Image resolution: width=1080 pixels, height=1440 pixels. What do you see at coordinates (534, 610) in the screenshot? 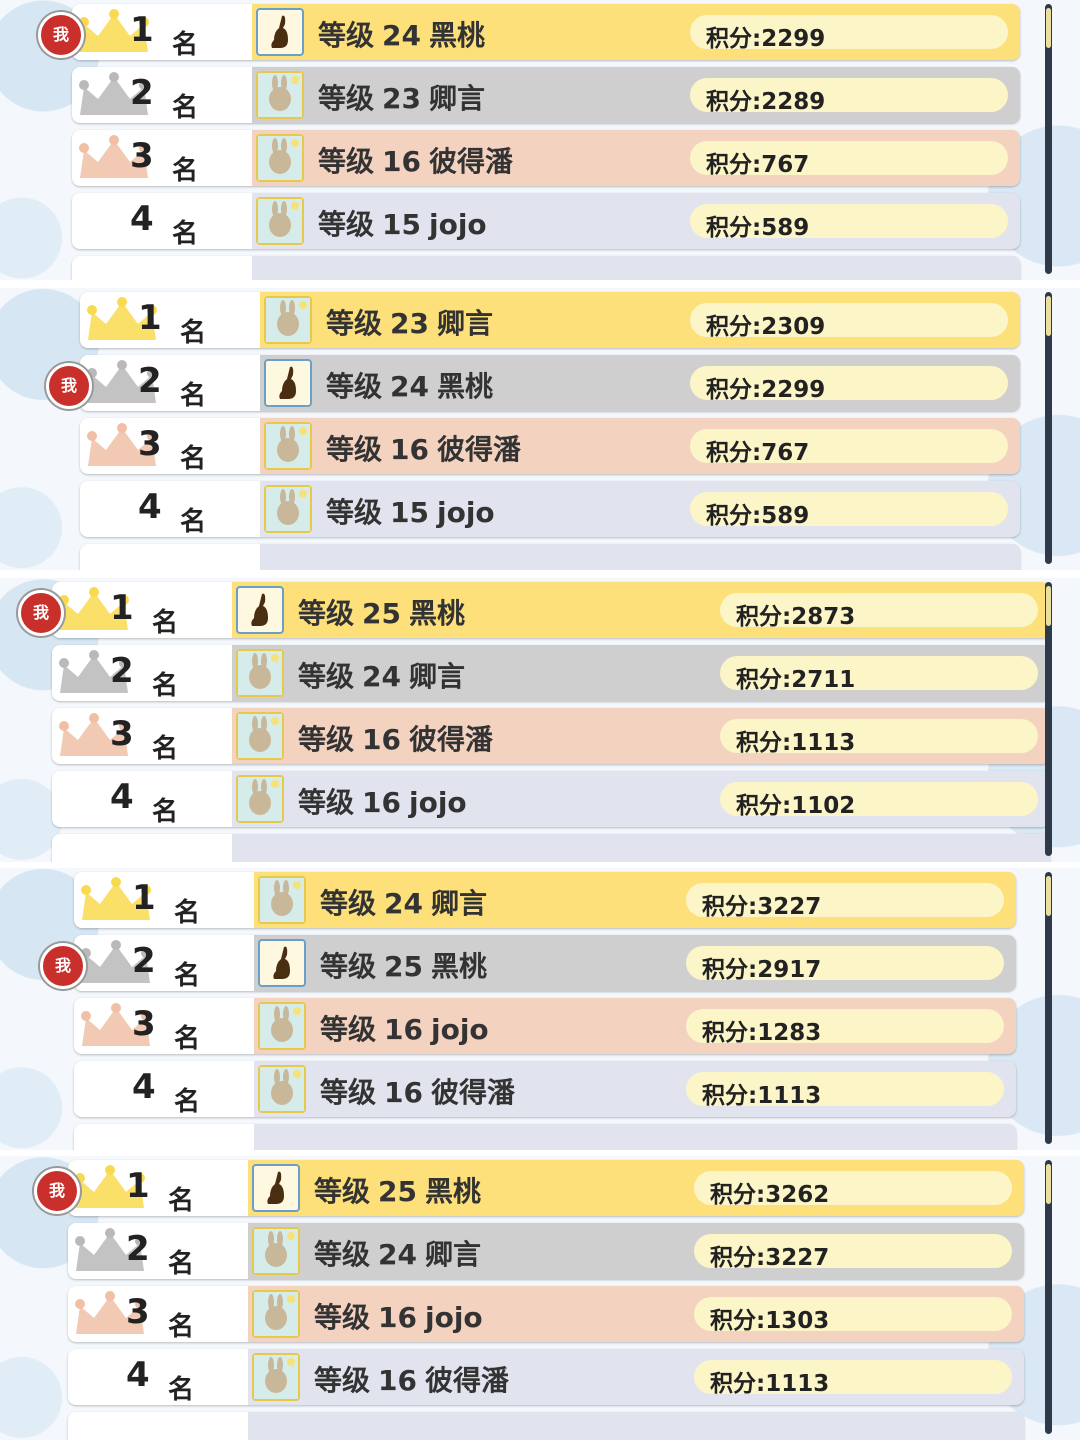
I see `leaderboard-row: 1 名我等级 25 黑桃 积分:2873` at bounding box center [534, 610].